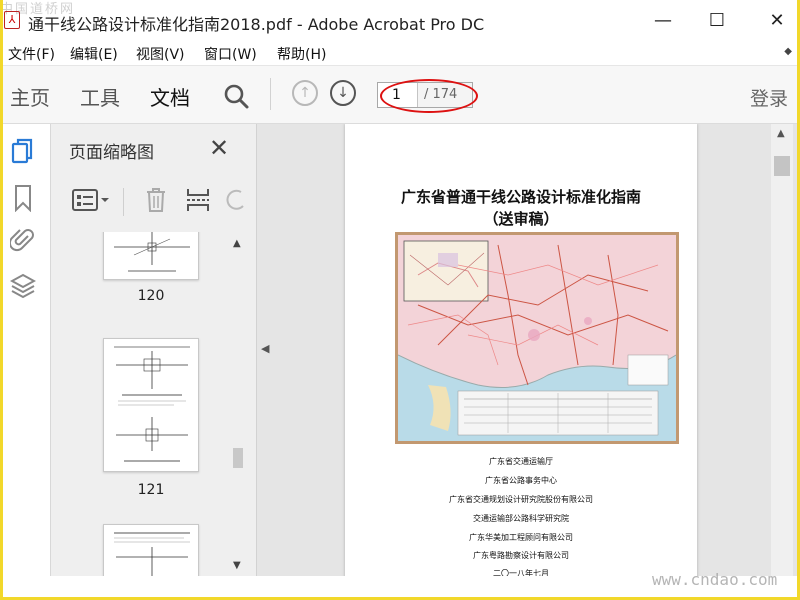 This screenshot has width=800, height=600. I want to click on delete-page-icon, so click(156, 200).